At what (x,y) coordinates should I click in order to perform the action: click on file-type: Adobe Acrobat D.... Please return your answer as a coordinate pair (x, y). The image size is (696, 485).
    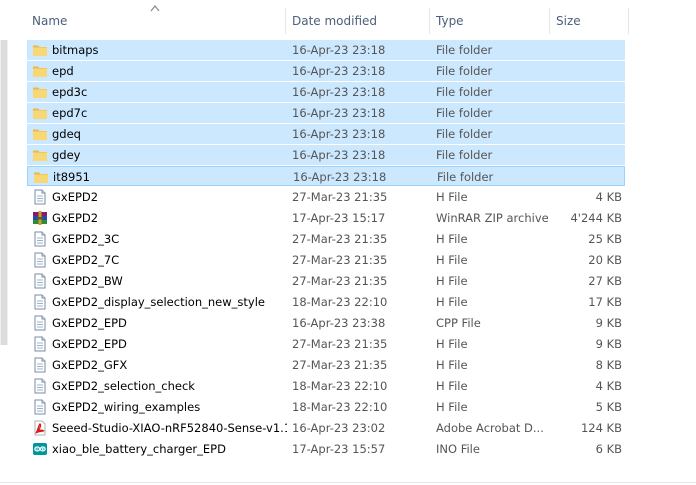
    Looking at the image, I should click on (490, 428).